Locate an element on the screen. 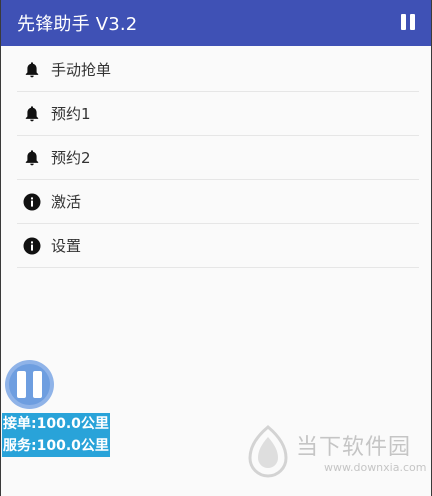 This screenshot has width=432, height=496. watermark-text: 当下软件园 is located at coordinates (354, 447).